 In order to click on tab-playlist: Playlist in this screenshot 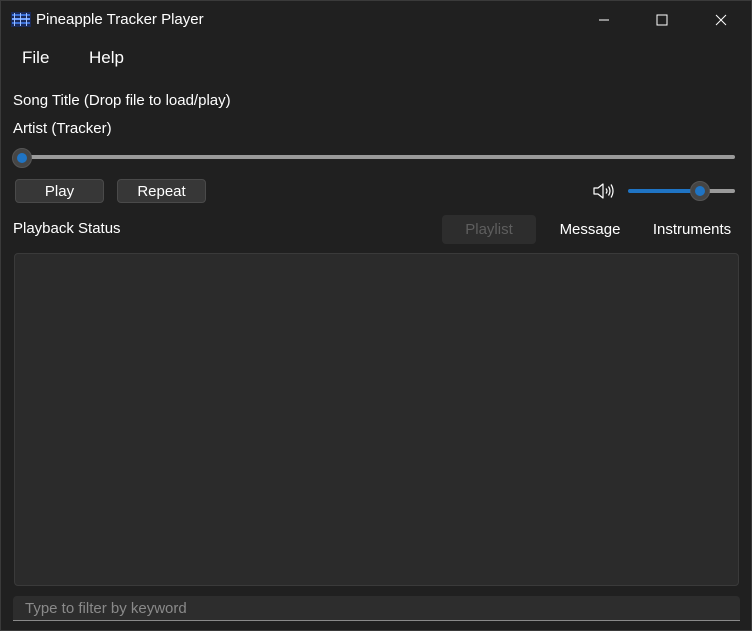, I will do `click(489, 229)`.